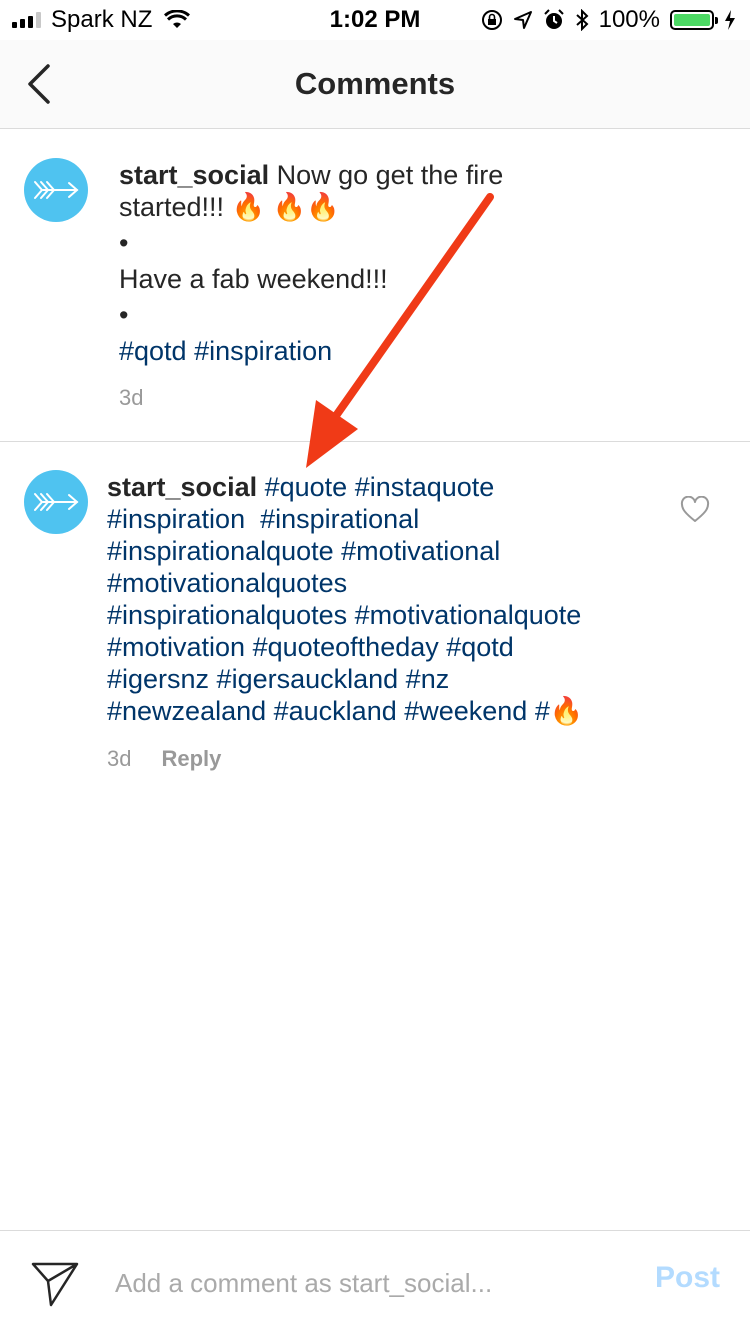  I want to click on back-button, so click(42, 84).